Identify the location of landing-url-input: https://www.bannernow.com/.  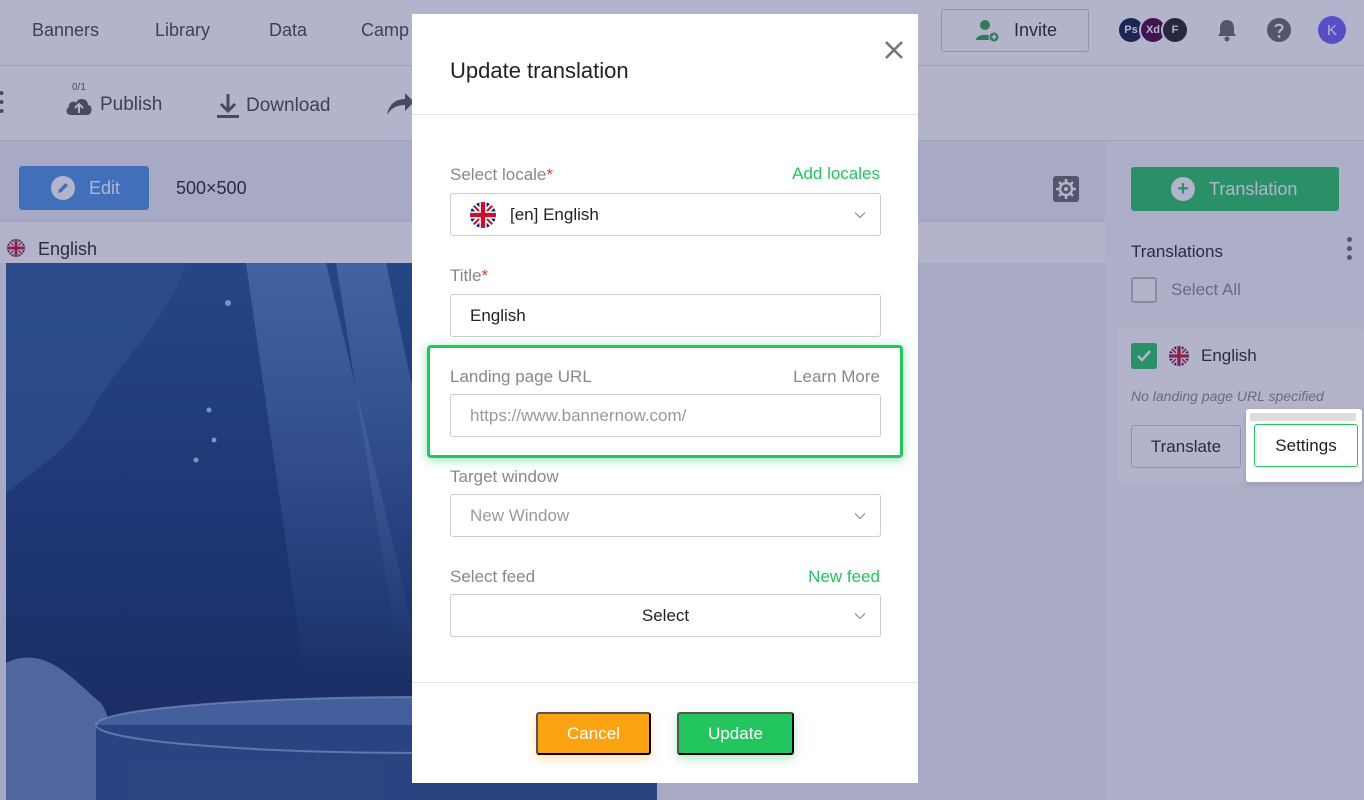
(665, 415).